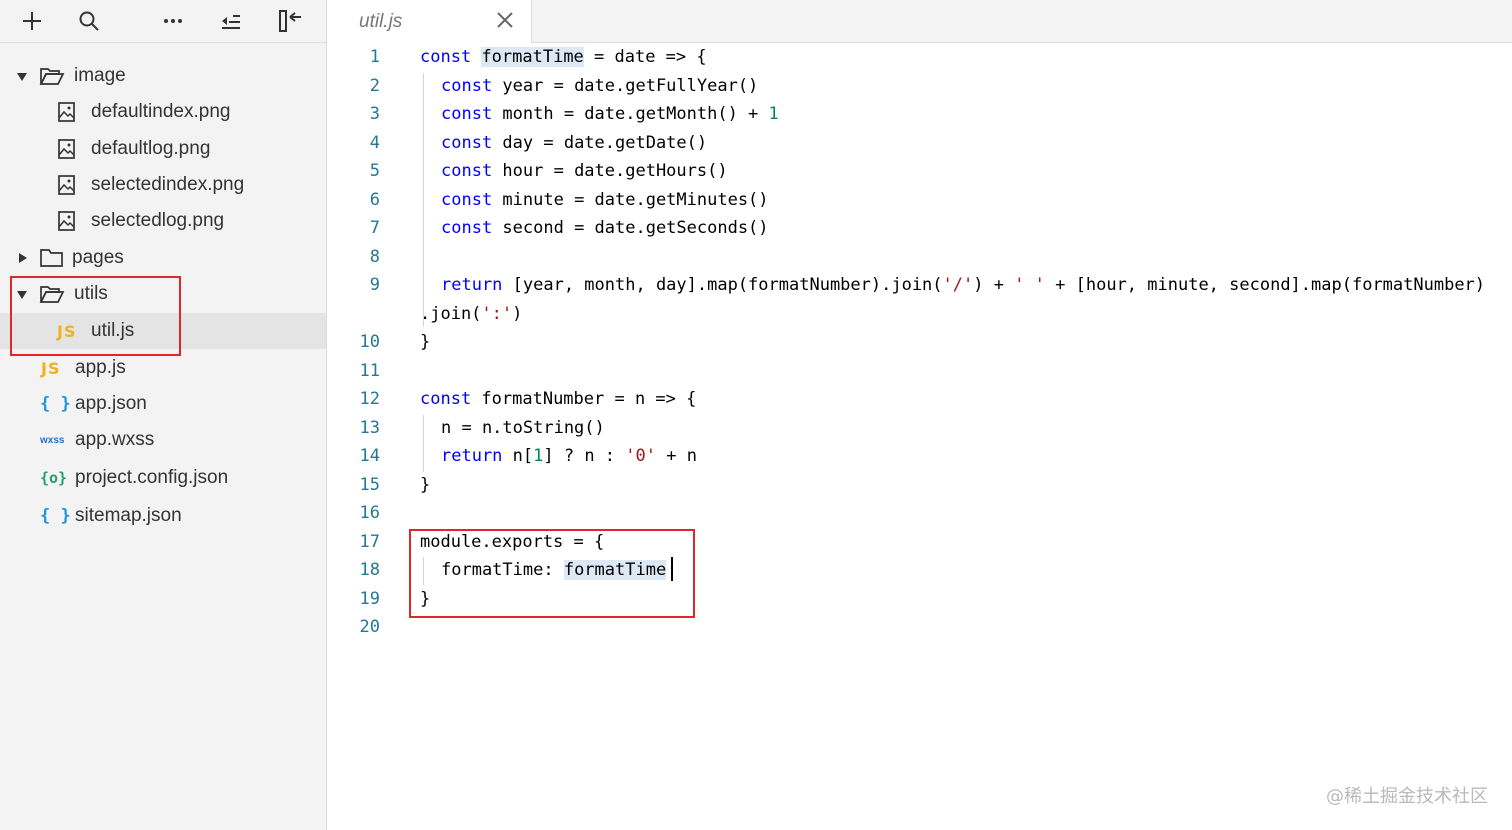 This screenshot has height=830, width=1512. I want to click on code-line-7: const second = date.getSeconds(), so click(605, 228).